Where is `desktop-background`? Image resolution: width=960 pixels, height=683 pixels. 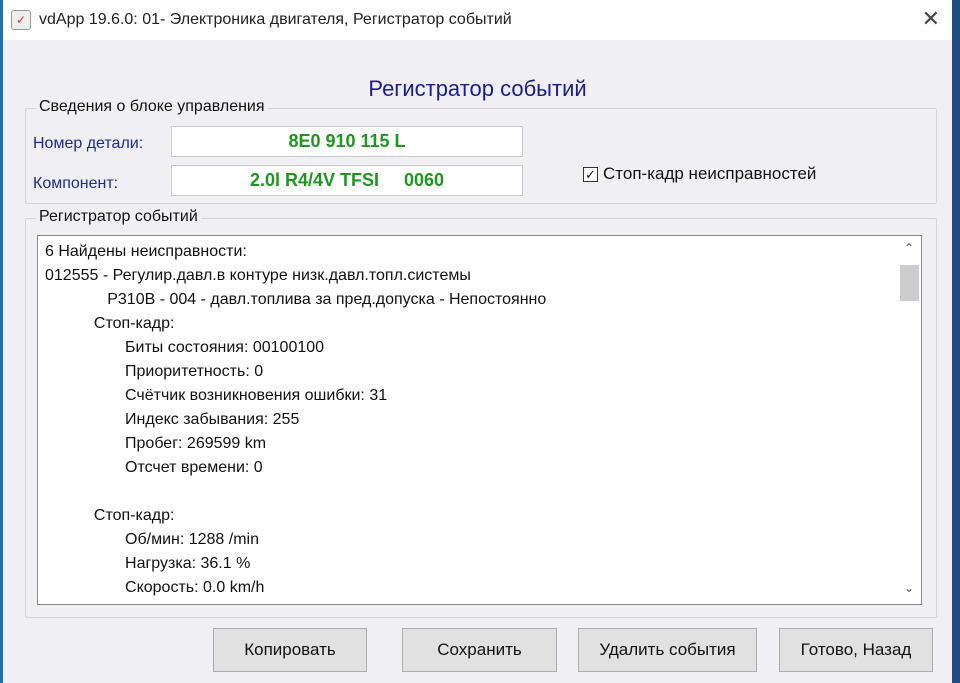 desktop-background is located at coordinates (956, 341).